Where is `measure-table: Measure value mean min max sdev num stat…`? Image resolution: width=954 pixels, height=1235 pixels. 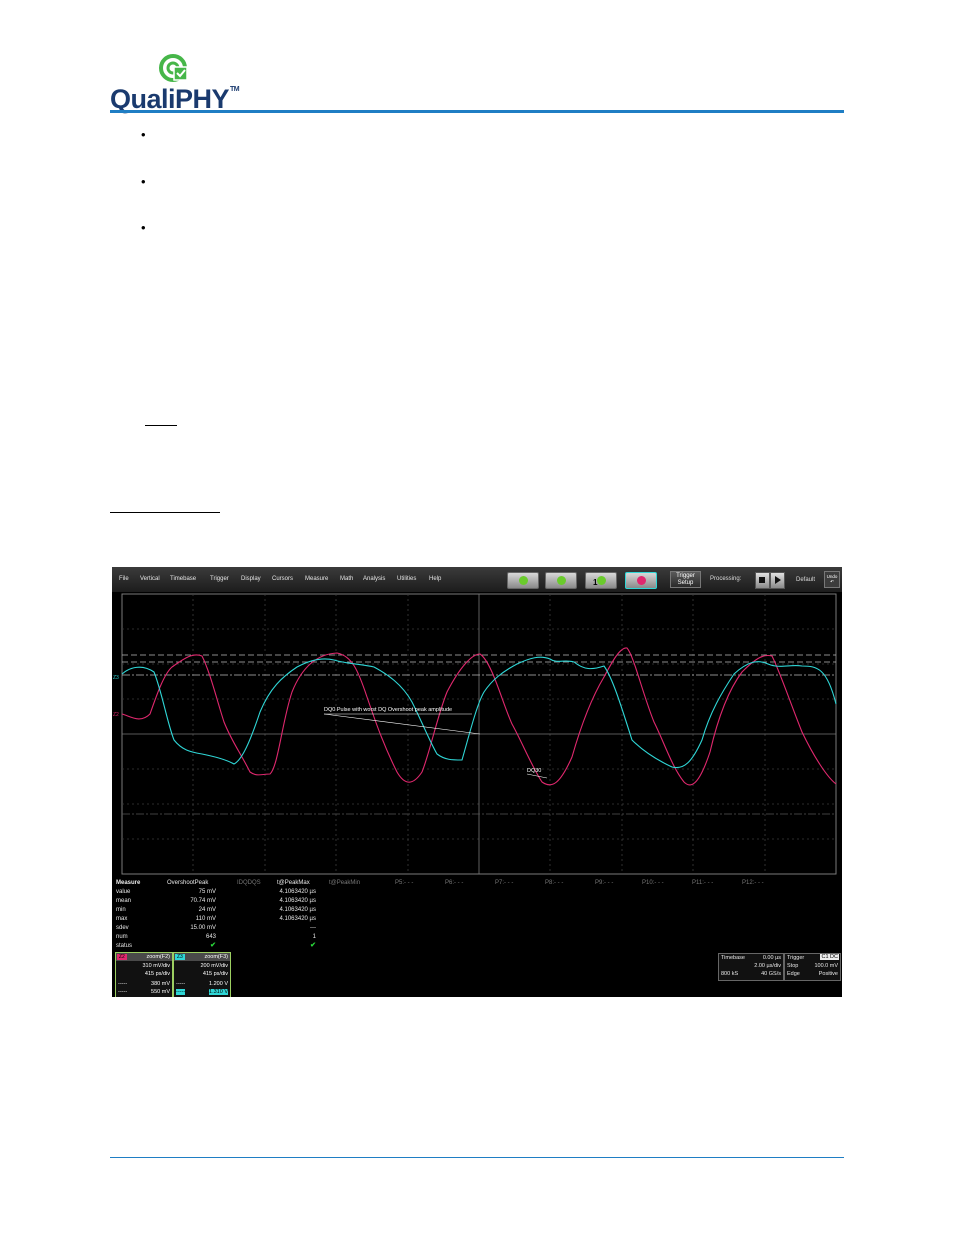 measure-table: Measure value mean min max sdev num stat… is located at coordinates (477, 913).